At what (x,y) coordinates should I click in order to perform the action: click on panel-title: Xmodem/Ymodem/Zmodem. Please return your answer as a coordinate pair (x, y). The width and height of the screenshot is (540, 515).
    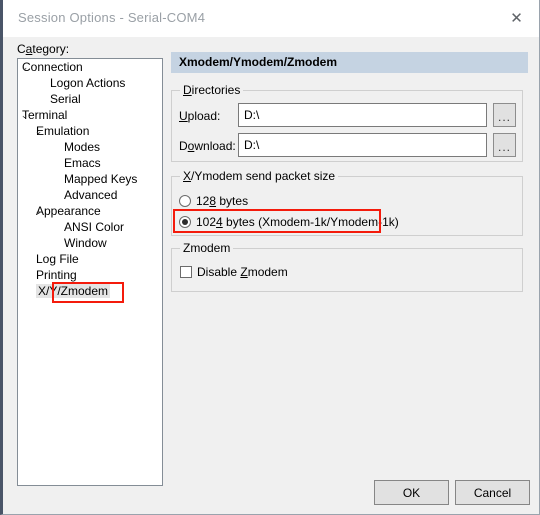
    Looking at the image, I should click on (349, 62).